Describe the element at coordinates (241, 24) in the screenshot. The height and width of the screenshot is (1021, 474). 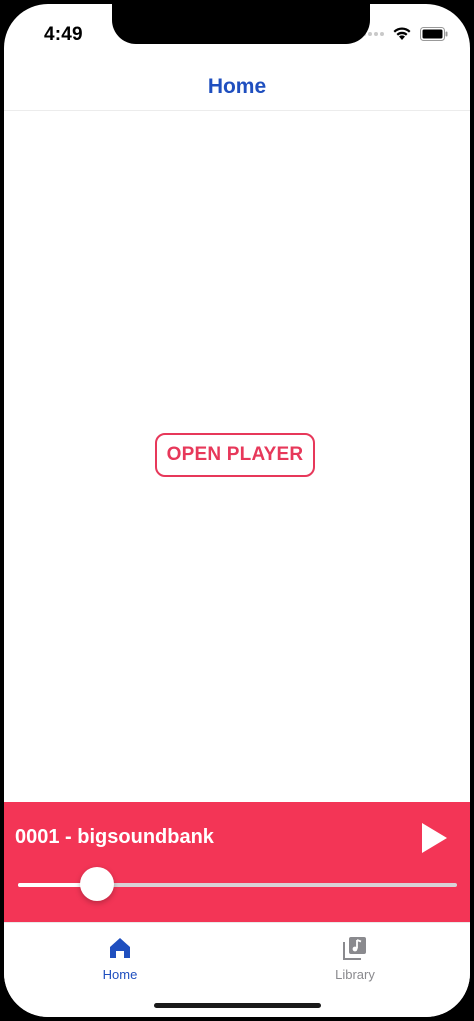
I see `device-notch` at that location.